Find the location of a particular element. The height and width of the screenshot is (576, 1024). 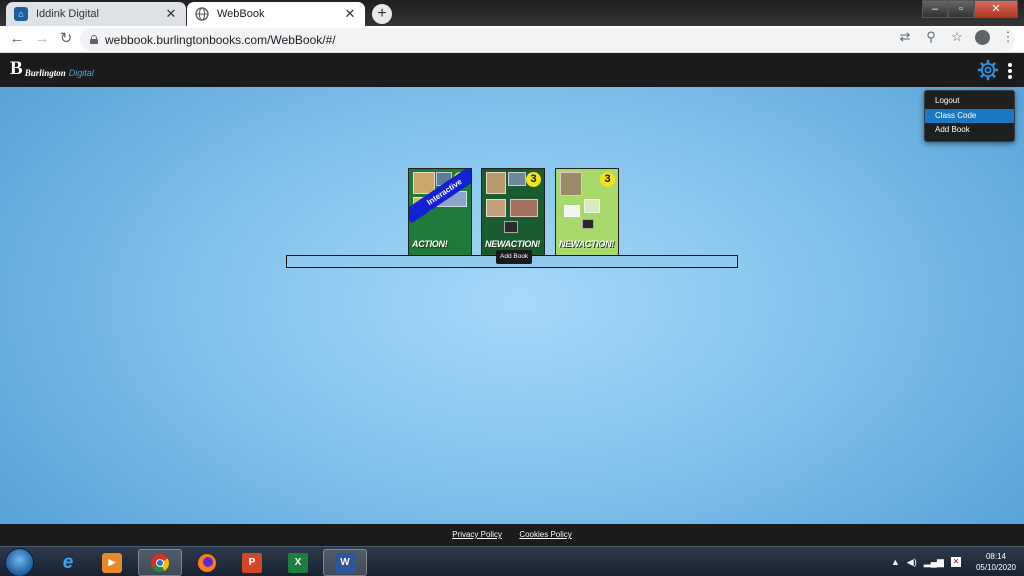

new-tab-button: + is located at coordinates (382, 14).